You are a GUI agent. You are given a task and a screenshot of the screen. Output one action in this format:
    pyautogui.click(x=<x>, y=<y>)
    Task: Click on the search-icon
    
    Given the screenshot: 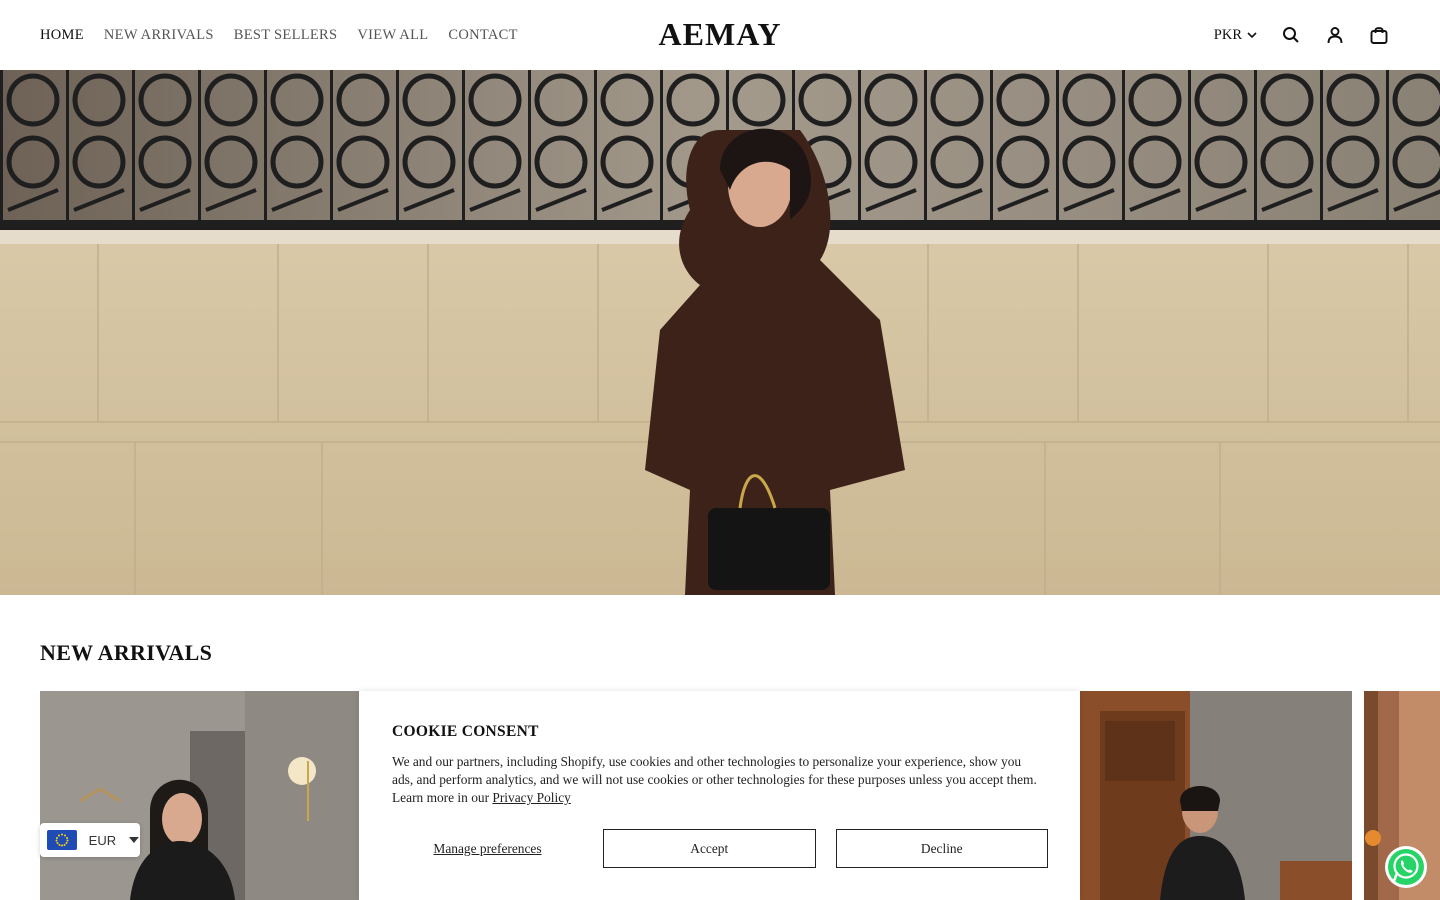 What is the action you would take?
    pyautogui.click(x=1291, y=35)
    